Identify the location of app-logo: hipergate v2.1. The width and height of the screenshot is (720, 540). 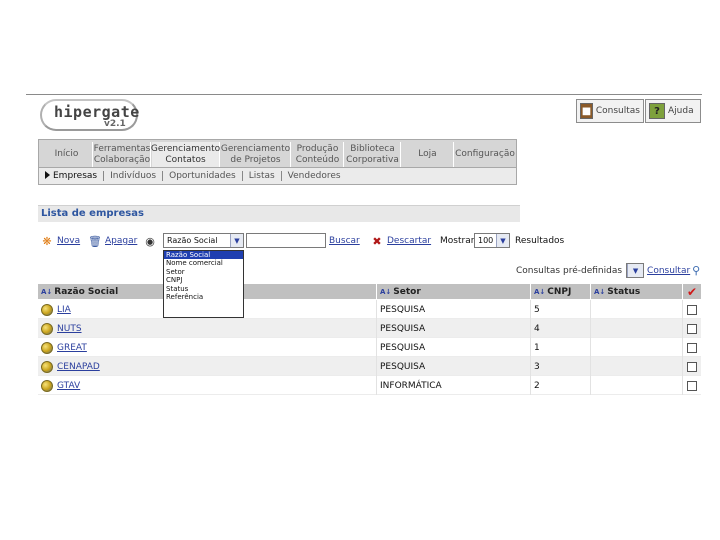
(90, 116).